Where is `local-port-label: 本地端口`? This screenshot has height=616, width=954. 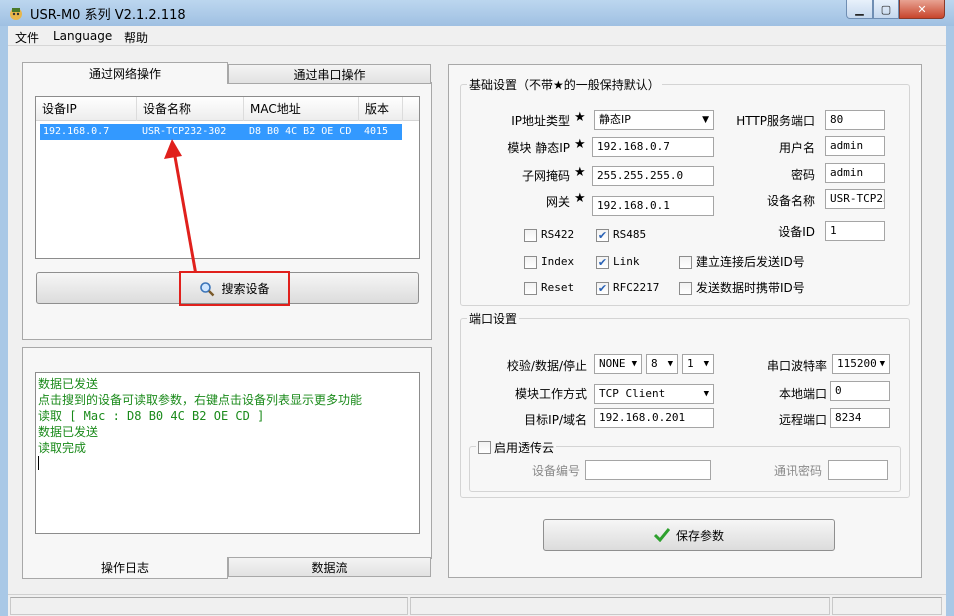 local-port-label: 本地端口 is located at coordinates (802, 394).